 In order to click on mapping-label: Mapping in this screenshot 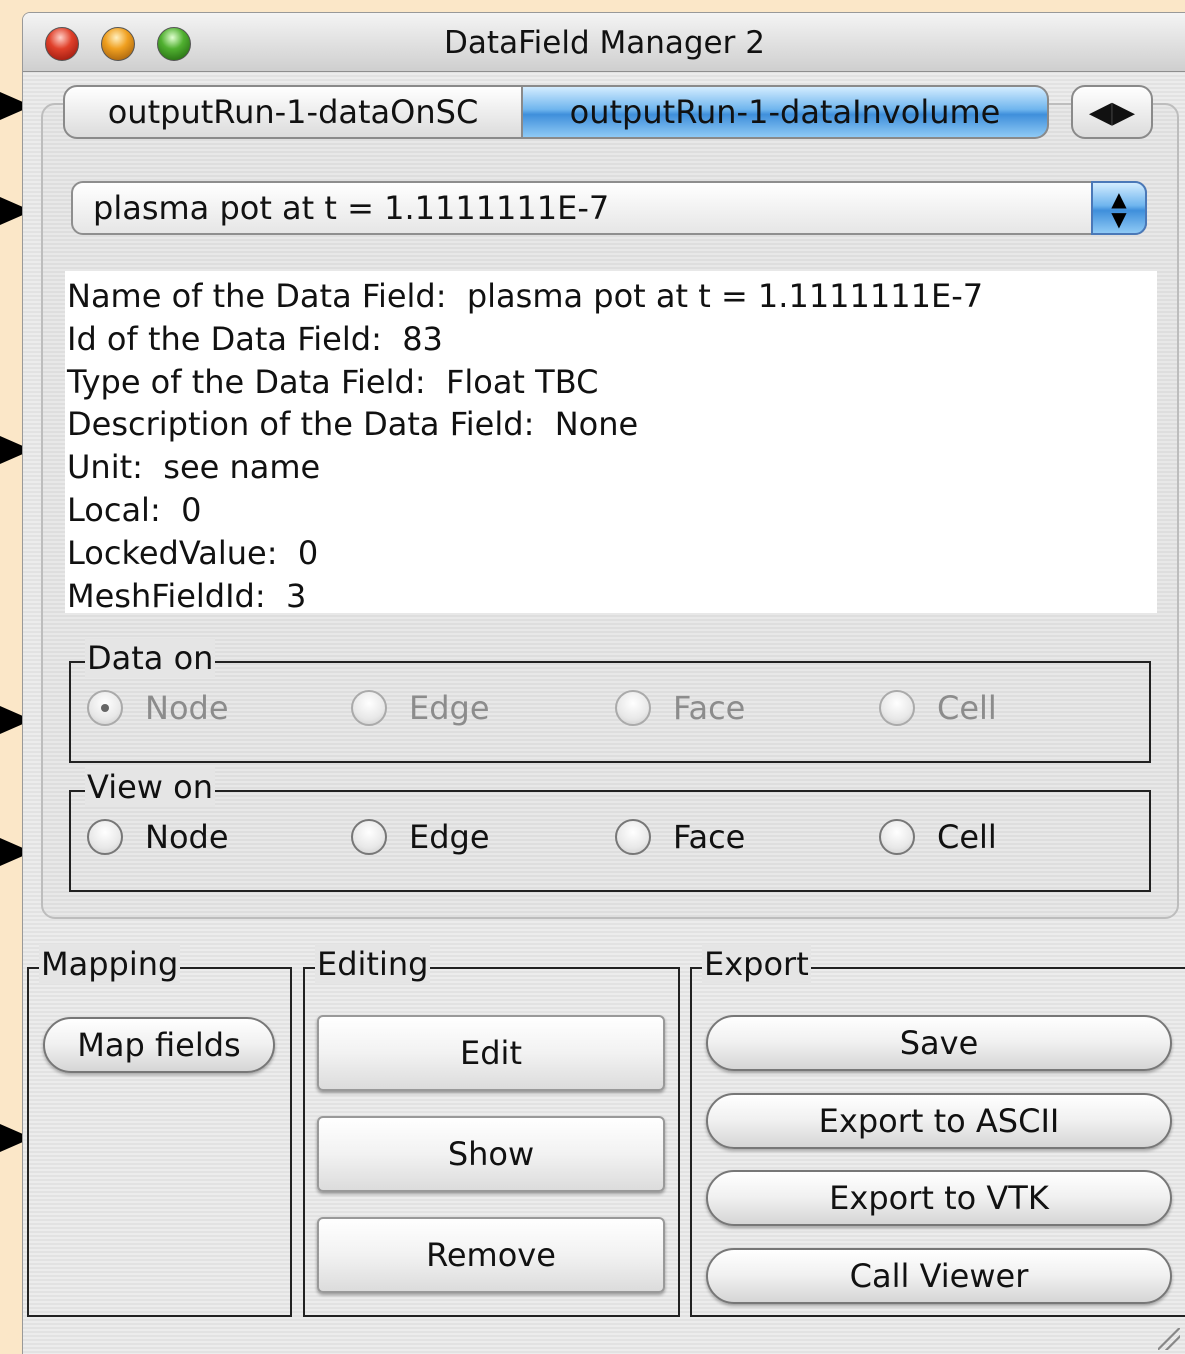, I will do `click(110, 964)`.